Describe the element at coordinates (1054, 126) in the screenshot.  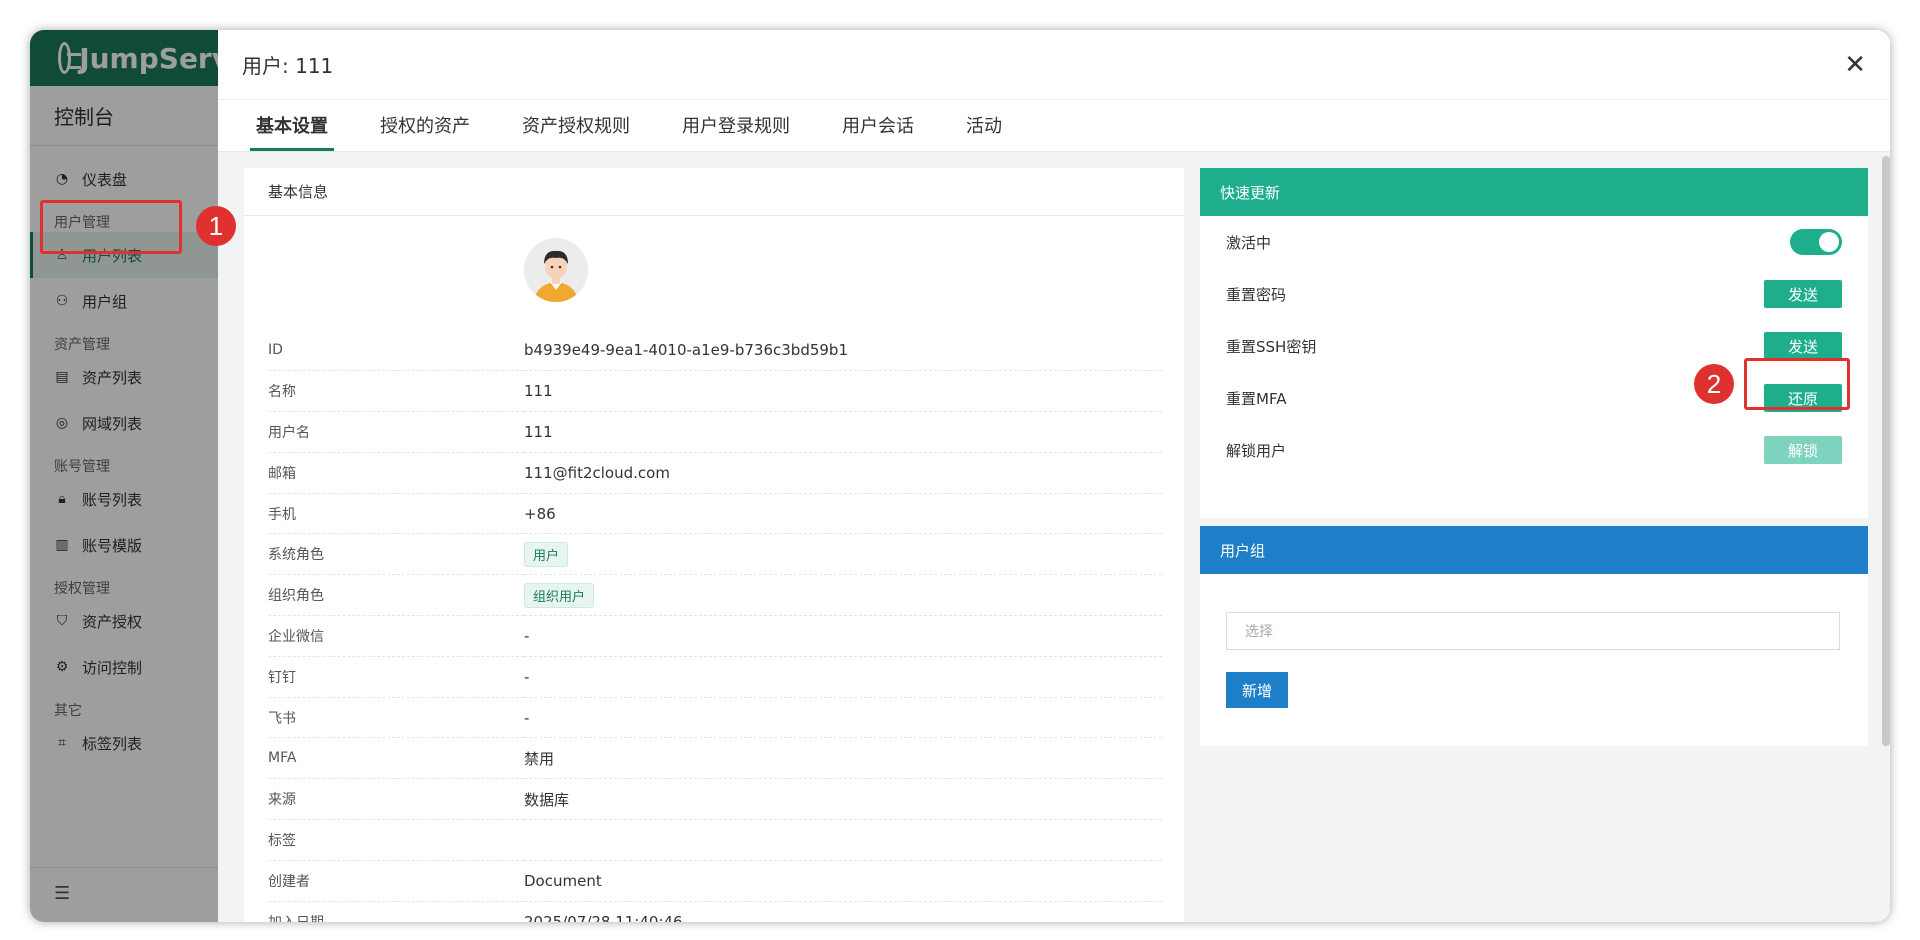
I see `tab-bar: 基本设置 授权的资产 资产授权规则 用户登录规则 用户会话 活动` at that location.